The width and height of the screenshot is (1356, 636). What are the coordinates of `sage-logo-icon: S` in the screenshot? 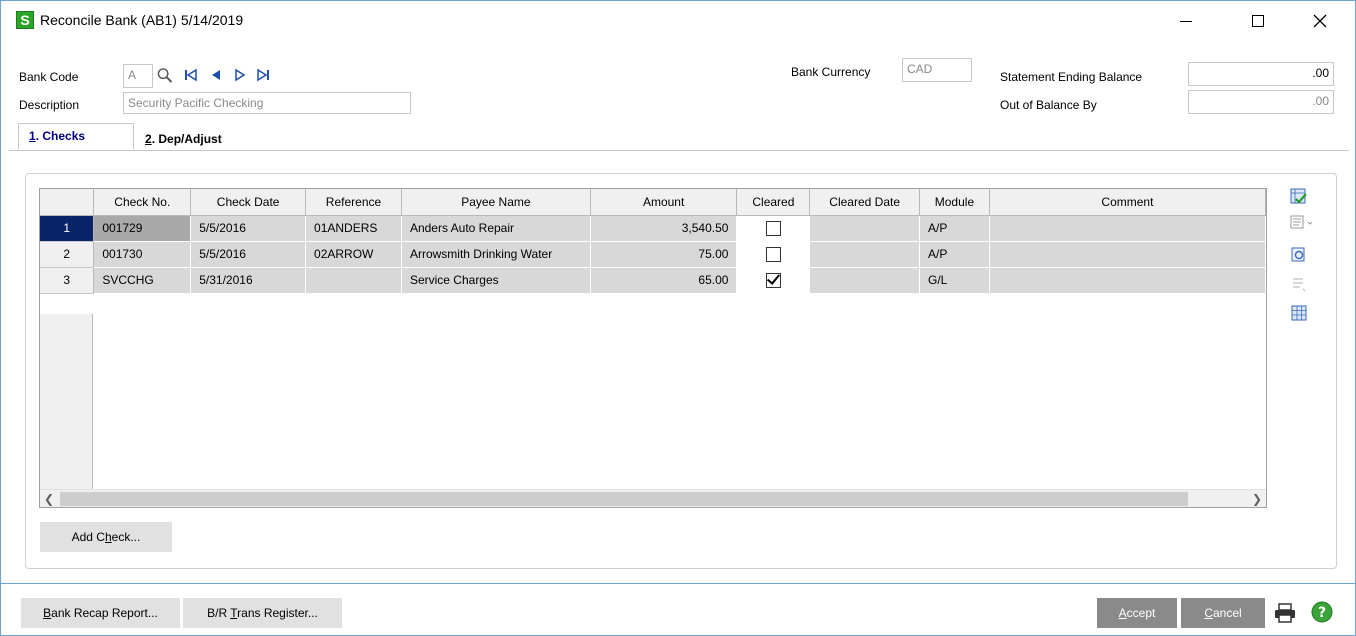 It's located at (25, 20).